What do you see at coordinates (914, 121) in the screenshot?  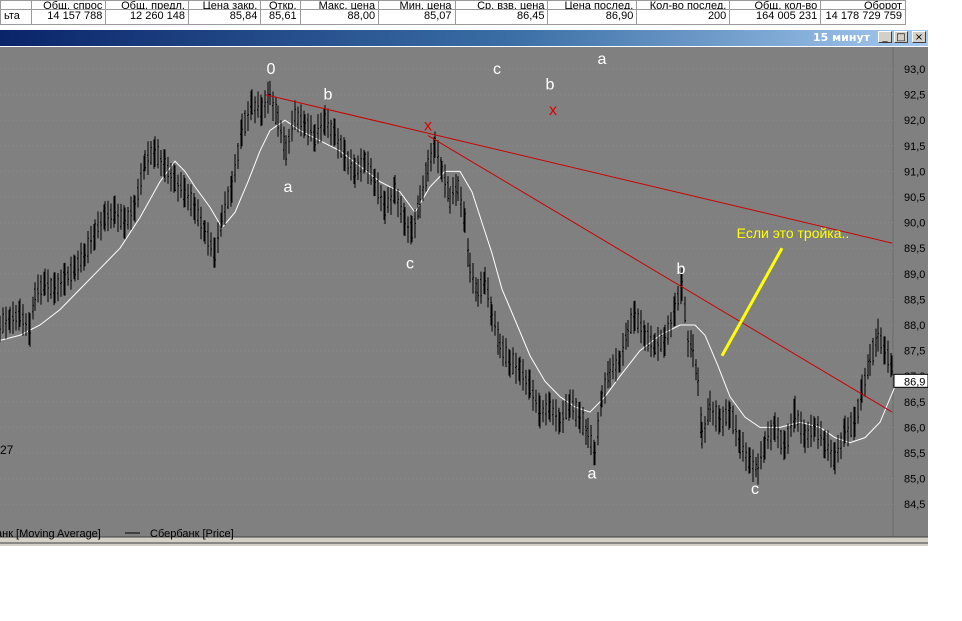 I see `y-tick-label: 92,0` at bounding box center [914, 121].